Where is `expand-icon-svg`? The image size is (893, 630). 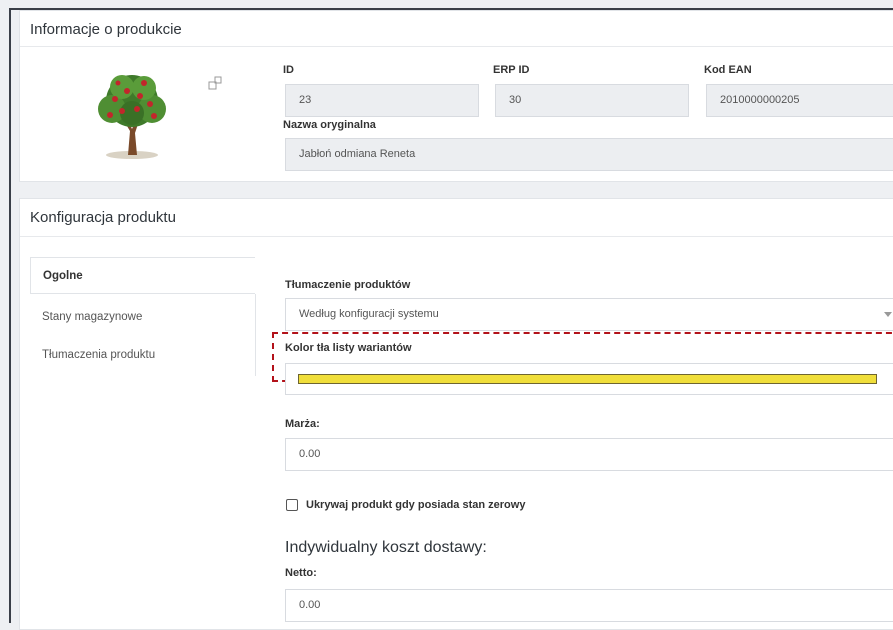 expand-icon-svg is located at coordinates (215, 83).